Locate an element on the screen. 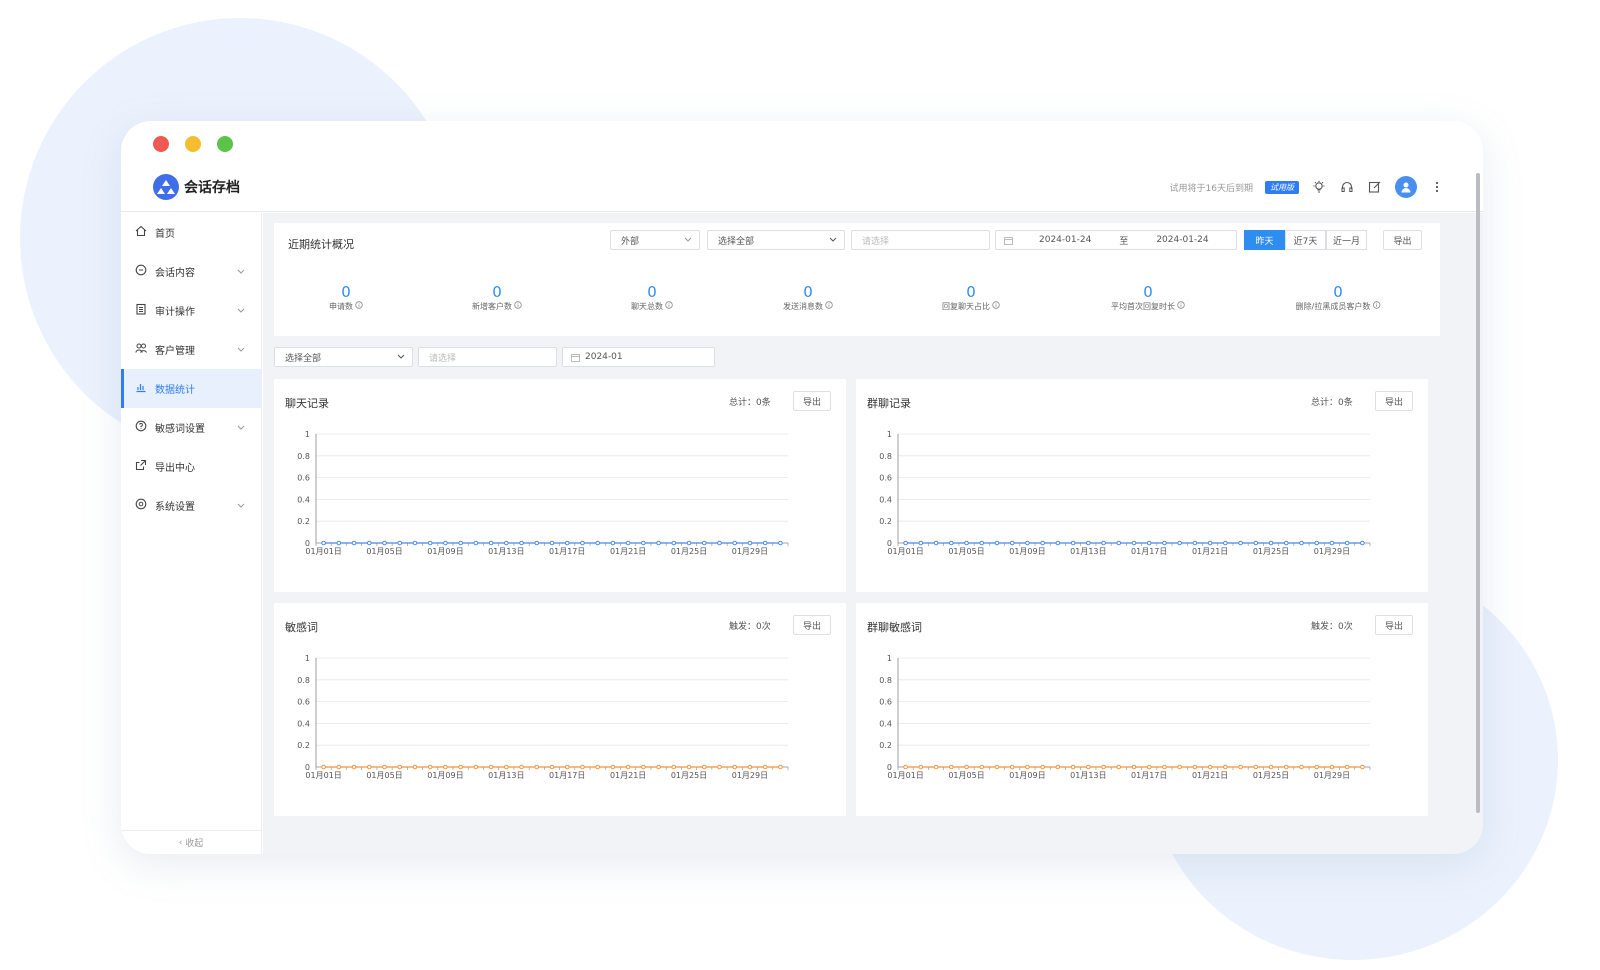 The width and height of the screenshot is (1600, 970). sidebar-item-6: 导出中心 is located at coordinates (191, 466).